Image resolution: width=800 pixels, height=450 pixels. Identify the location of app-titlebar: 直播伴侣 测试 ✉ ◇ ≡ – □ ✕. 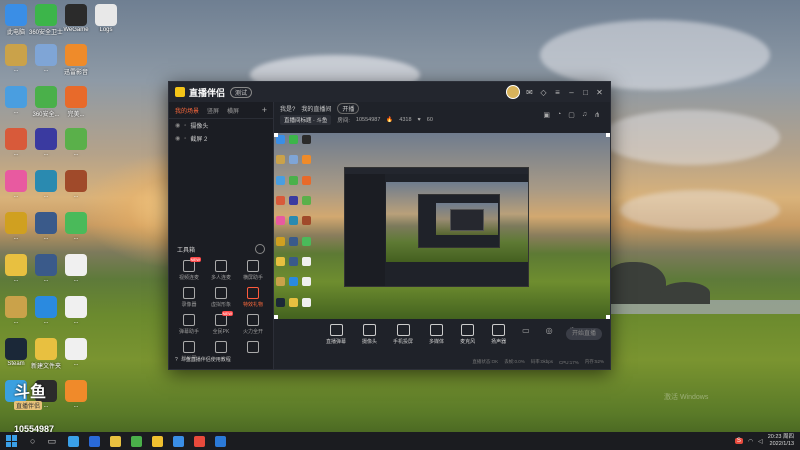
(389, 92).